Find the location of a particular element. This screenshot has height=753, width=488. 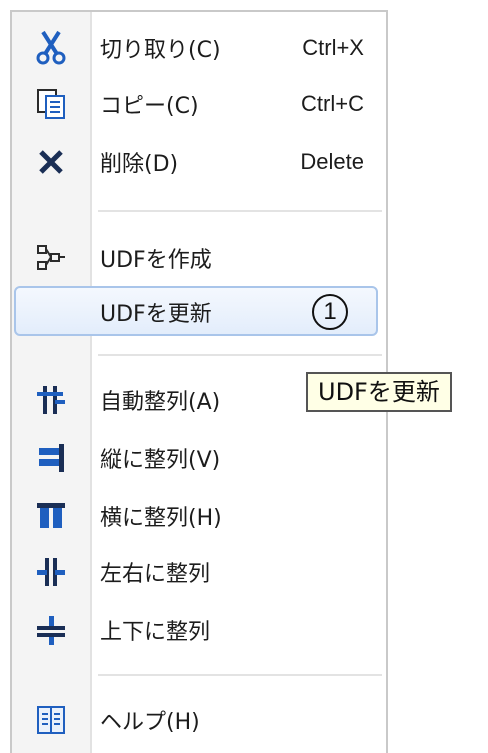

menu-item-label: 自動整列(A) is located at coordinates (160, 402).